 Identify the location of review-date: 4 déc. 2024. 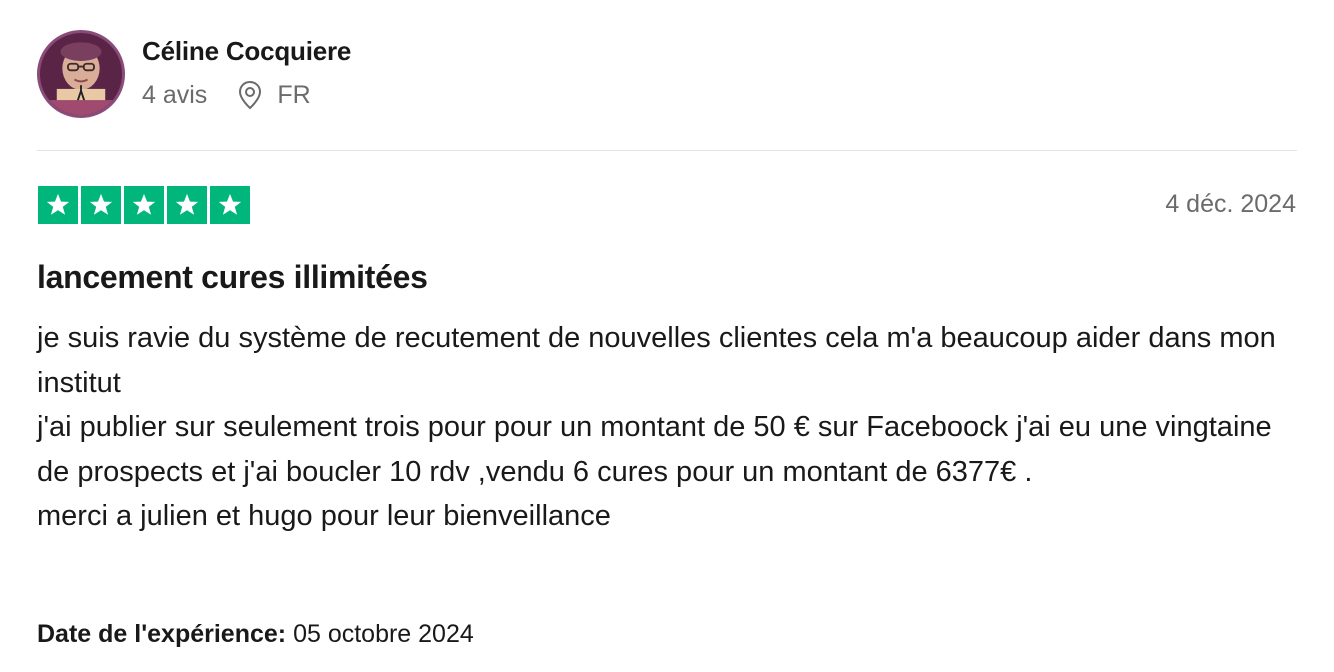
(1230, 204).